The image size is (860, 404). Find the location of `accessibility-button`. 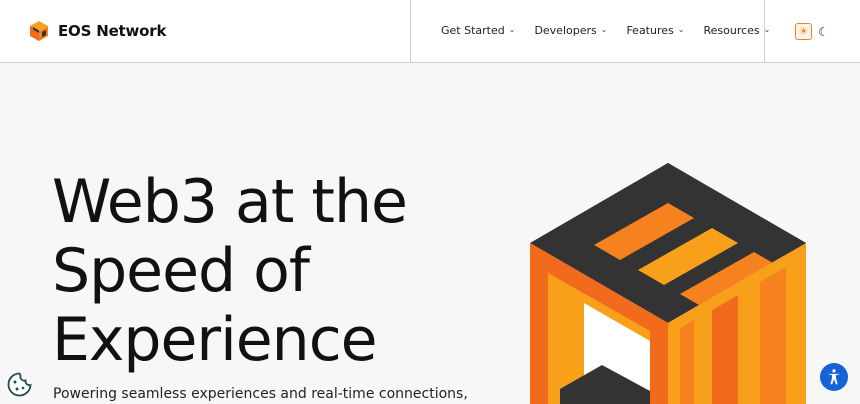

accessibility-button is located at coordinates (834, 377).